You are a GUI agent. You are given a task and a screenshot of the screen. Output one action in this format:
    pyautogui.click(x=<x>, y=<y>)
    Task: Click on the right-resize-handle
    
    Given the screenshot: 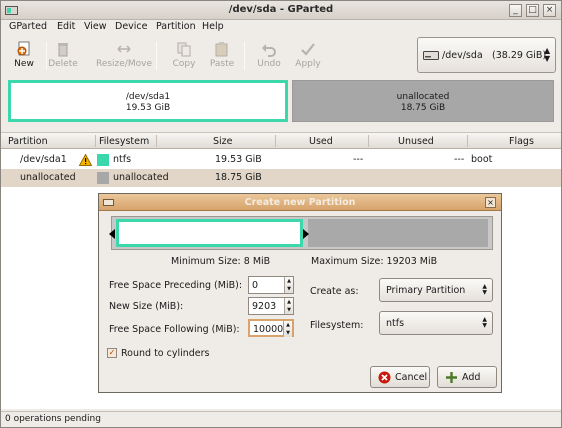 What is the action you would take?
    pyautogui.click(x=306, y=234)
    